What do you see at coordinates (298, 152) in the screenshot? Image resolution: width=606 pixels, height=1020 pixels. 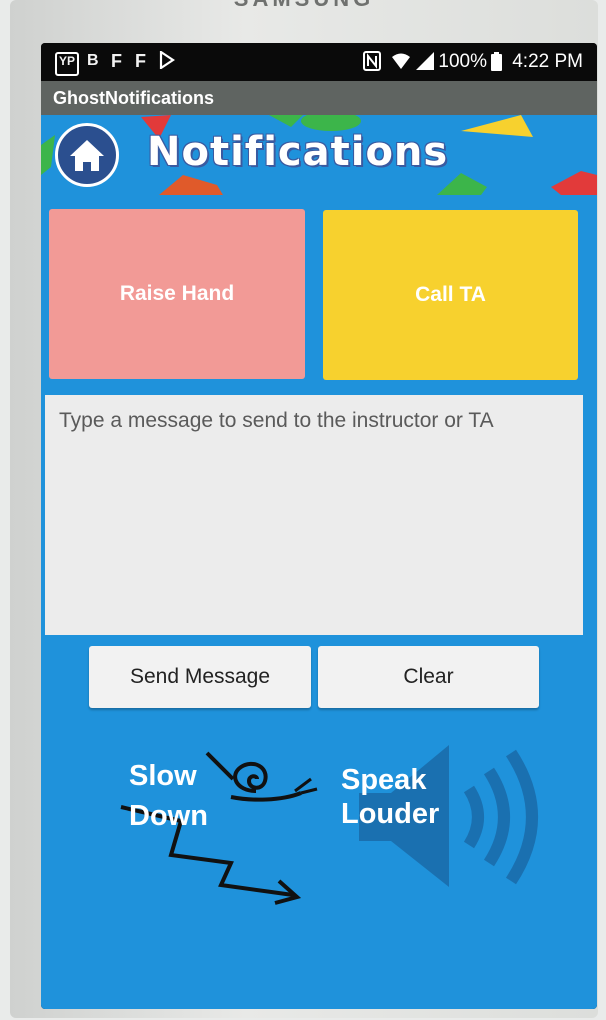 I see `page-title: Notifications` at bounding box center [298, 152].